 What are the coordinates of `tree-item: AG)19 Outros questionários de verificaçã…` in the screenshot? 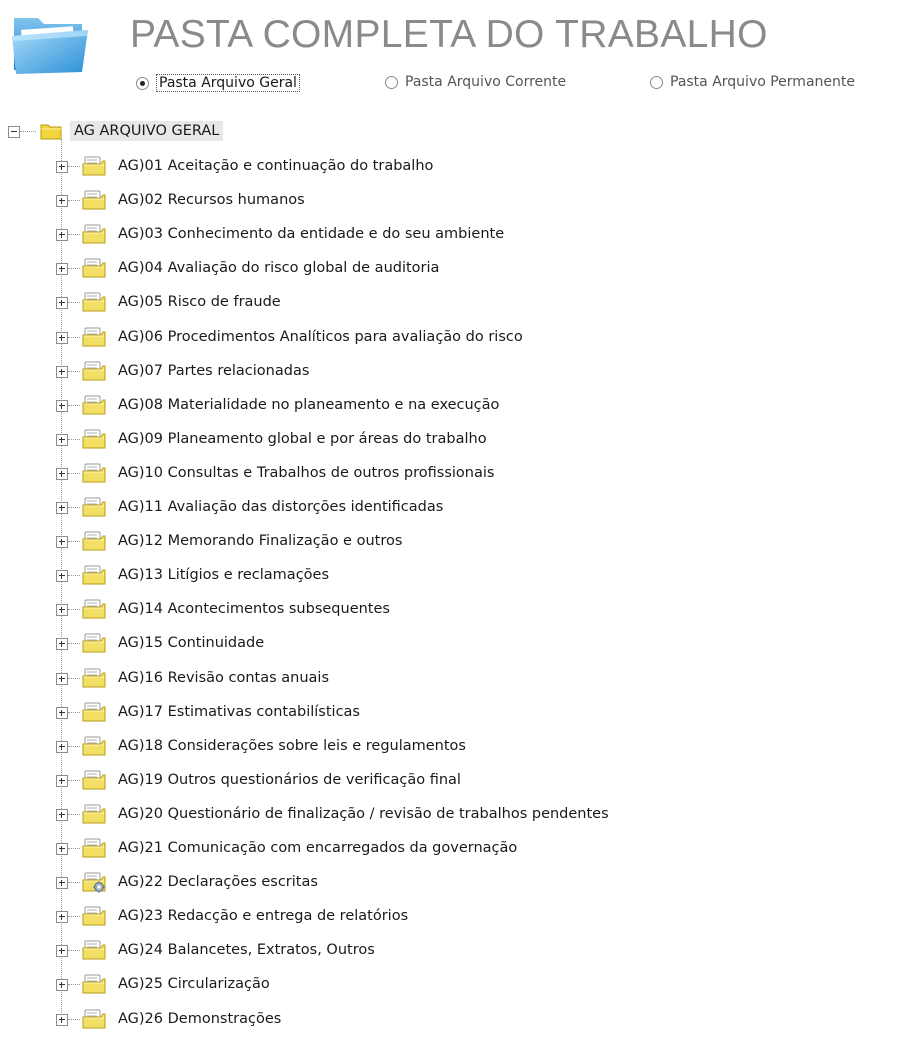 It's located at (448, 781).